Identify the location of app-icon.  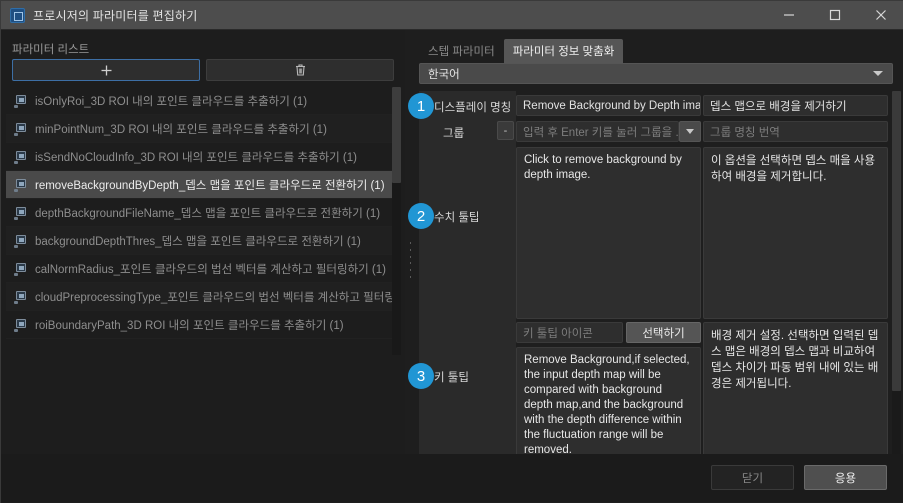
(17, 15).